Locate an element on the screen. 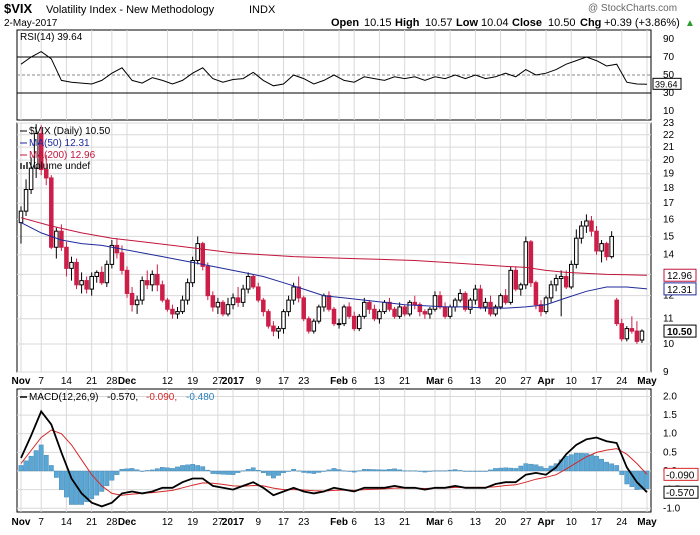 Image resolution: width=700 pixels, height=535 pixels. x-tick-label: Mar is located at coordinates (435, 522).